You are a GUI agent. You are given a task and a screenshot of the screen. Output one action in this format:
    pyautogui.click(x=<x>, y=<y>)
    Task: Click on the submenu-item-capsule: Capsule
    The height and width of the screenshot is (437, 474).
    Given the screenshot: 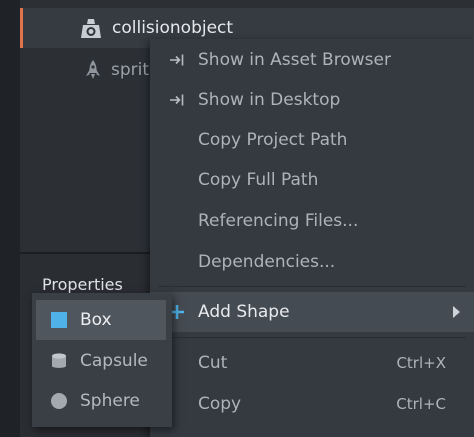 What is the action you would take?
    pyautogui.click(x=102, y=361)
    